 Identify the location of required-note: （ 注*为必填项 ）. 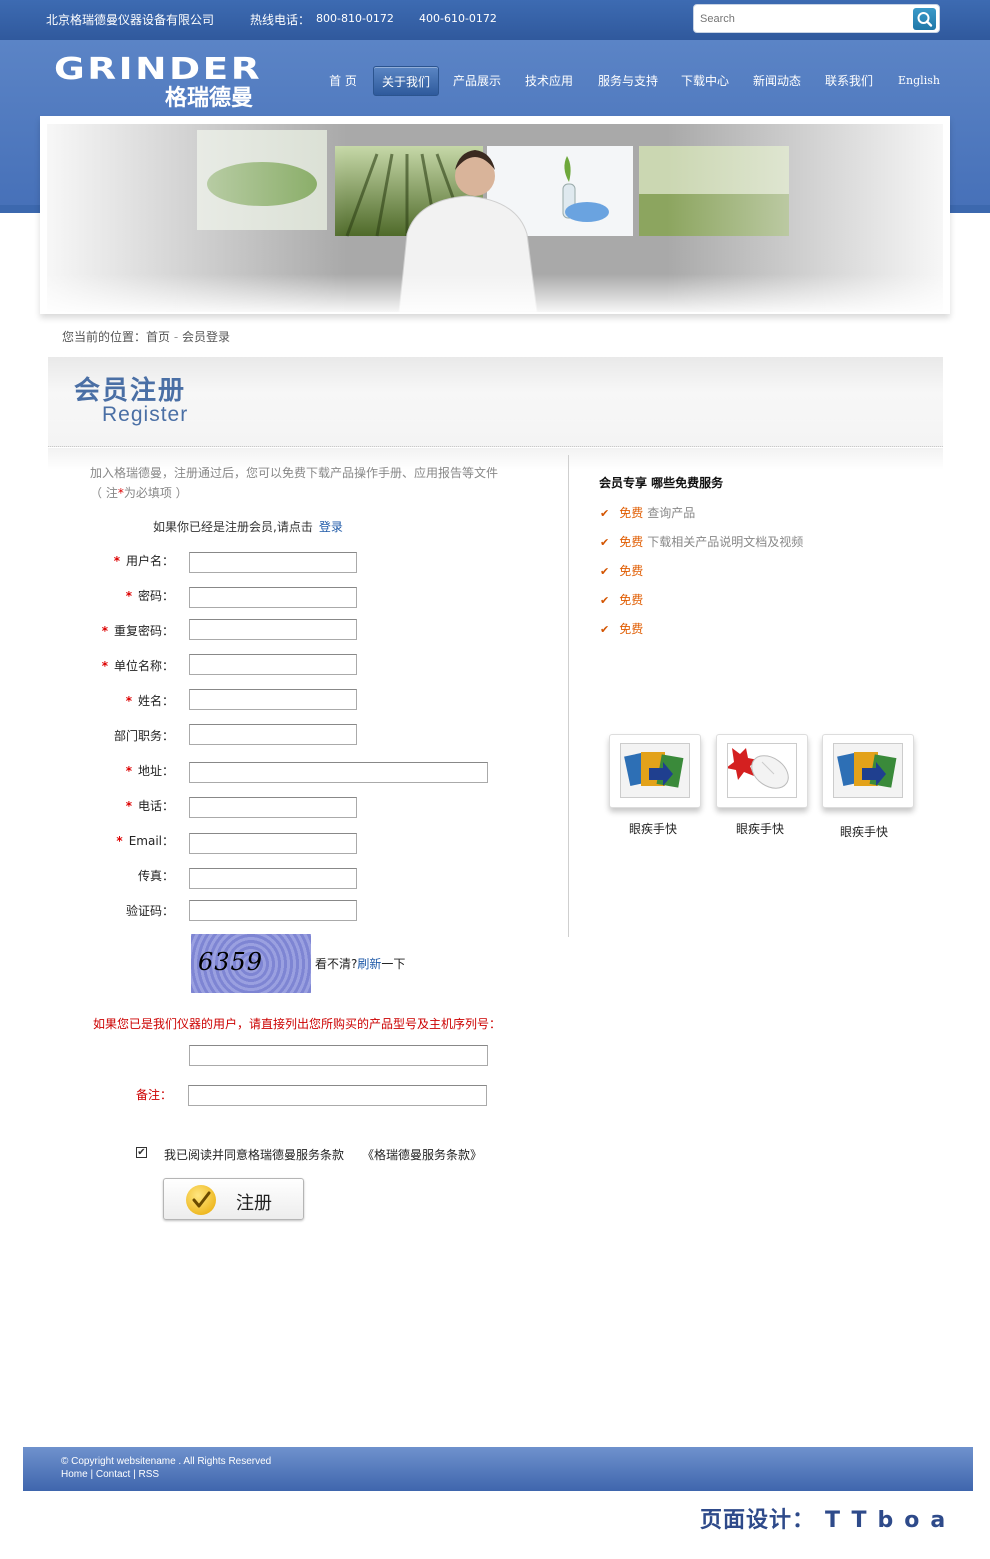
(139, 492).